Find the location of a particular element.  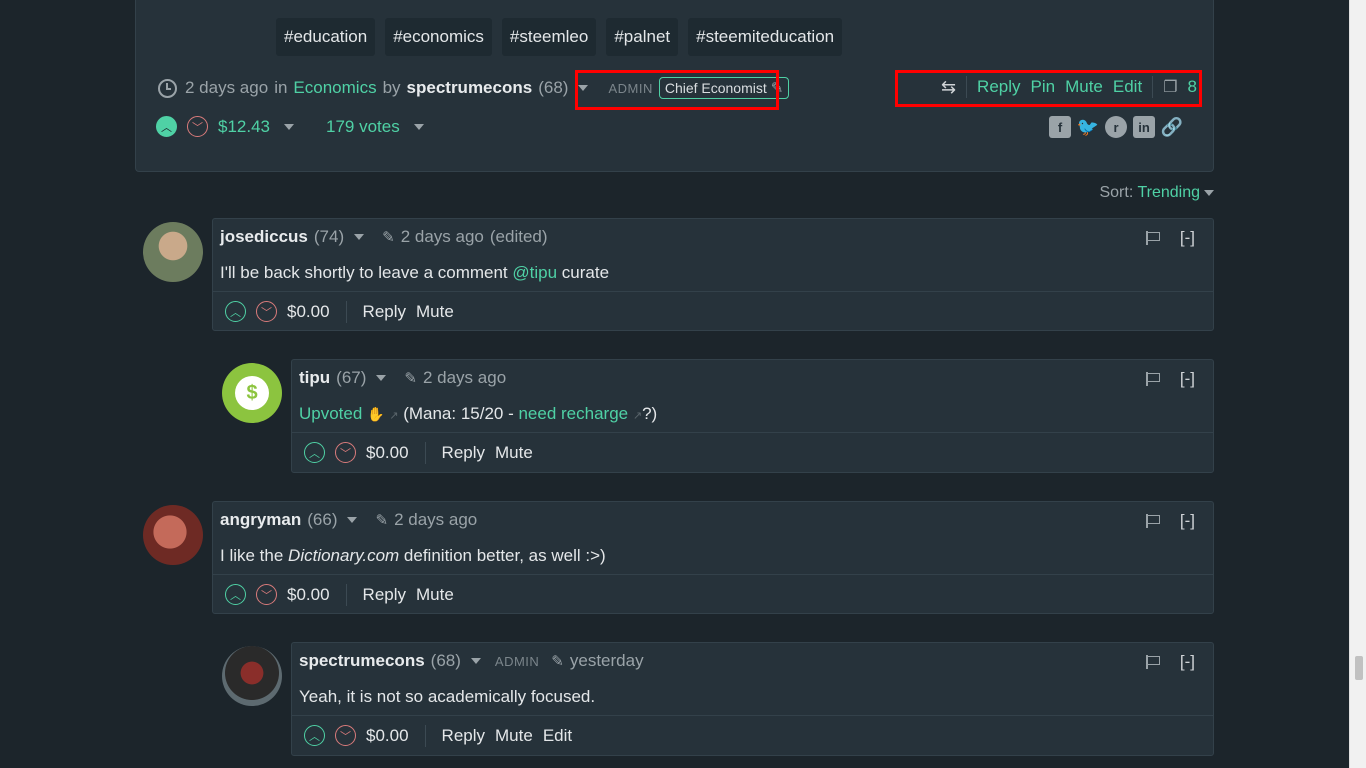

comment-author: tipu is located at coordinates (314, 378).